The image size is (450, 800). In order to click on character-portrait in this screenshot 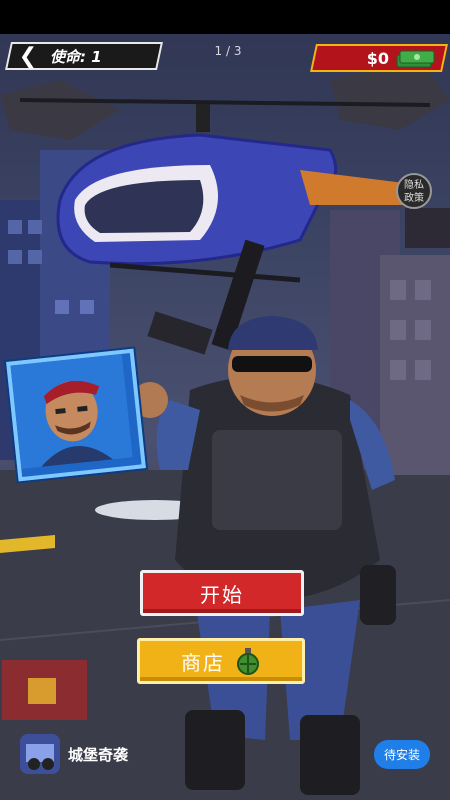, I will do `click(76, 415)`.